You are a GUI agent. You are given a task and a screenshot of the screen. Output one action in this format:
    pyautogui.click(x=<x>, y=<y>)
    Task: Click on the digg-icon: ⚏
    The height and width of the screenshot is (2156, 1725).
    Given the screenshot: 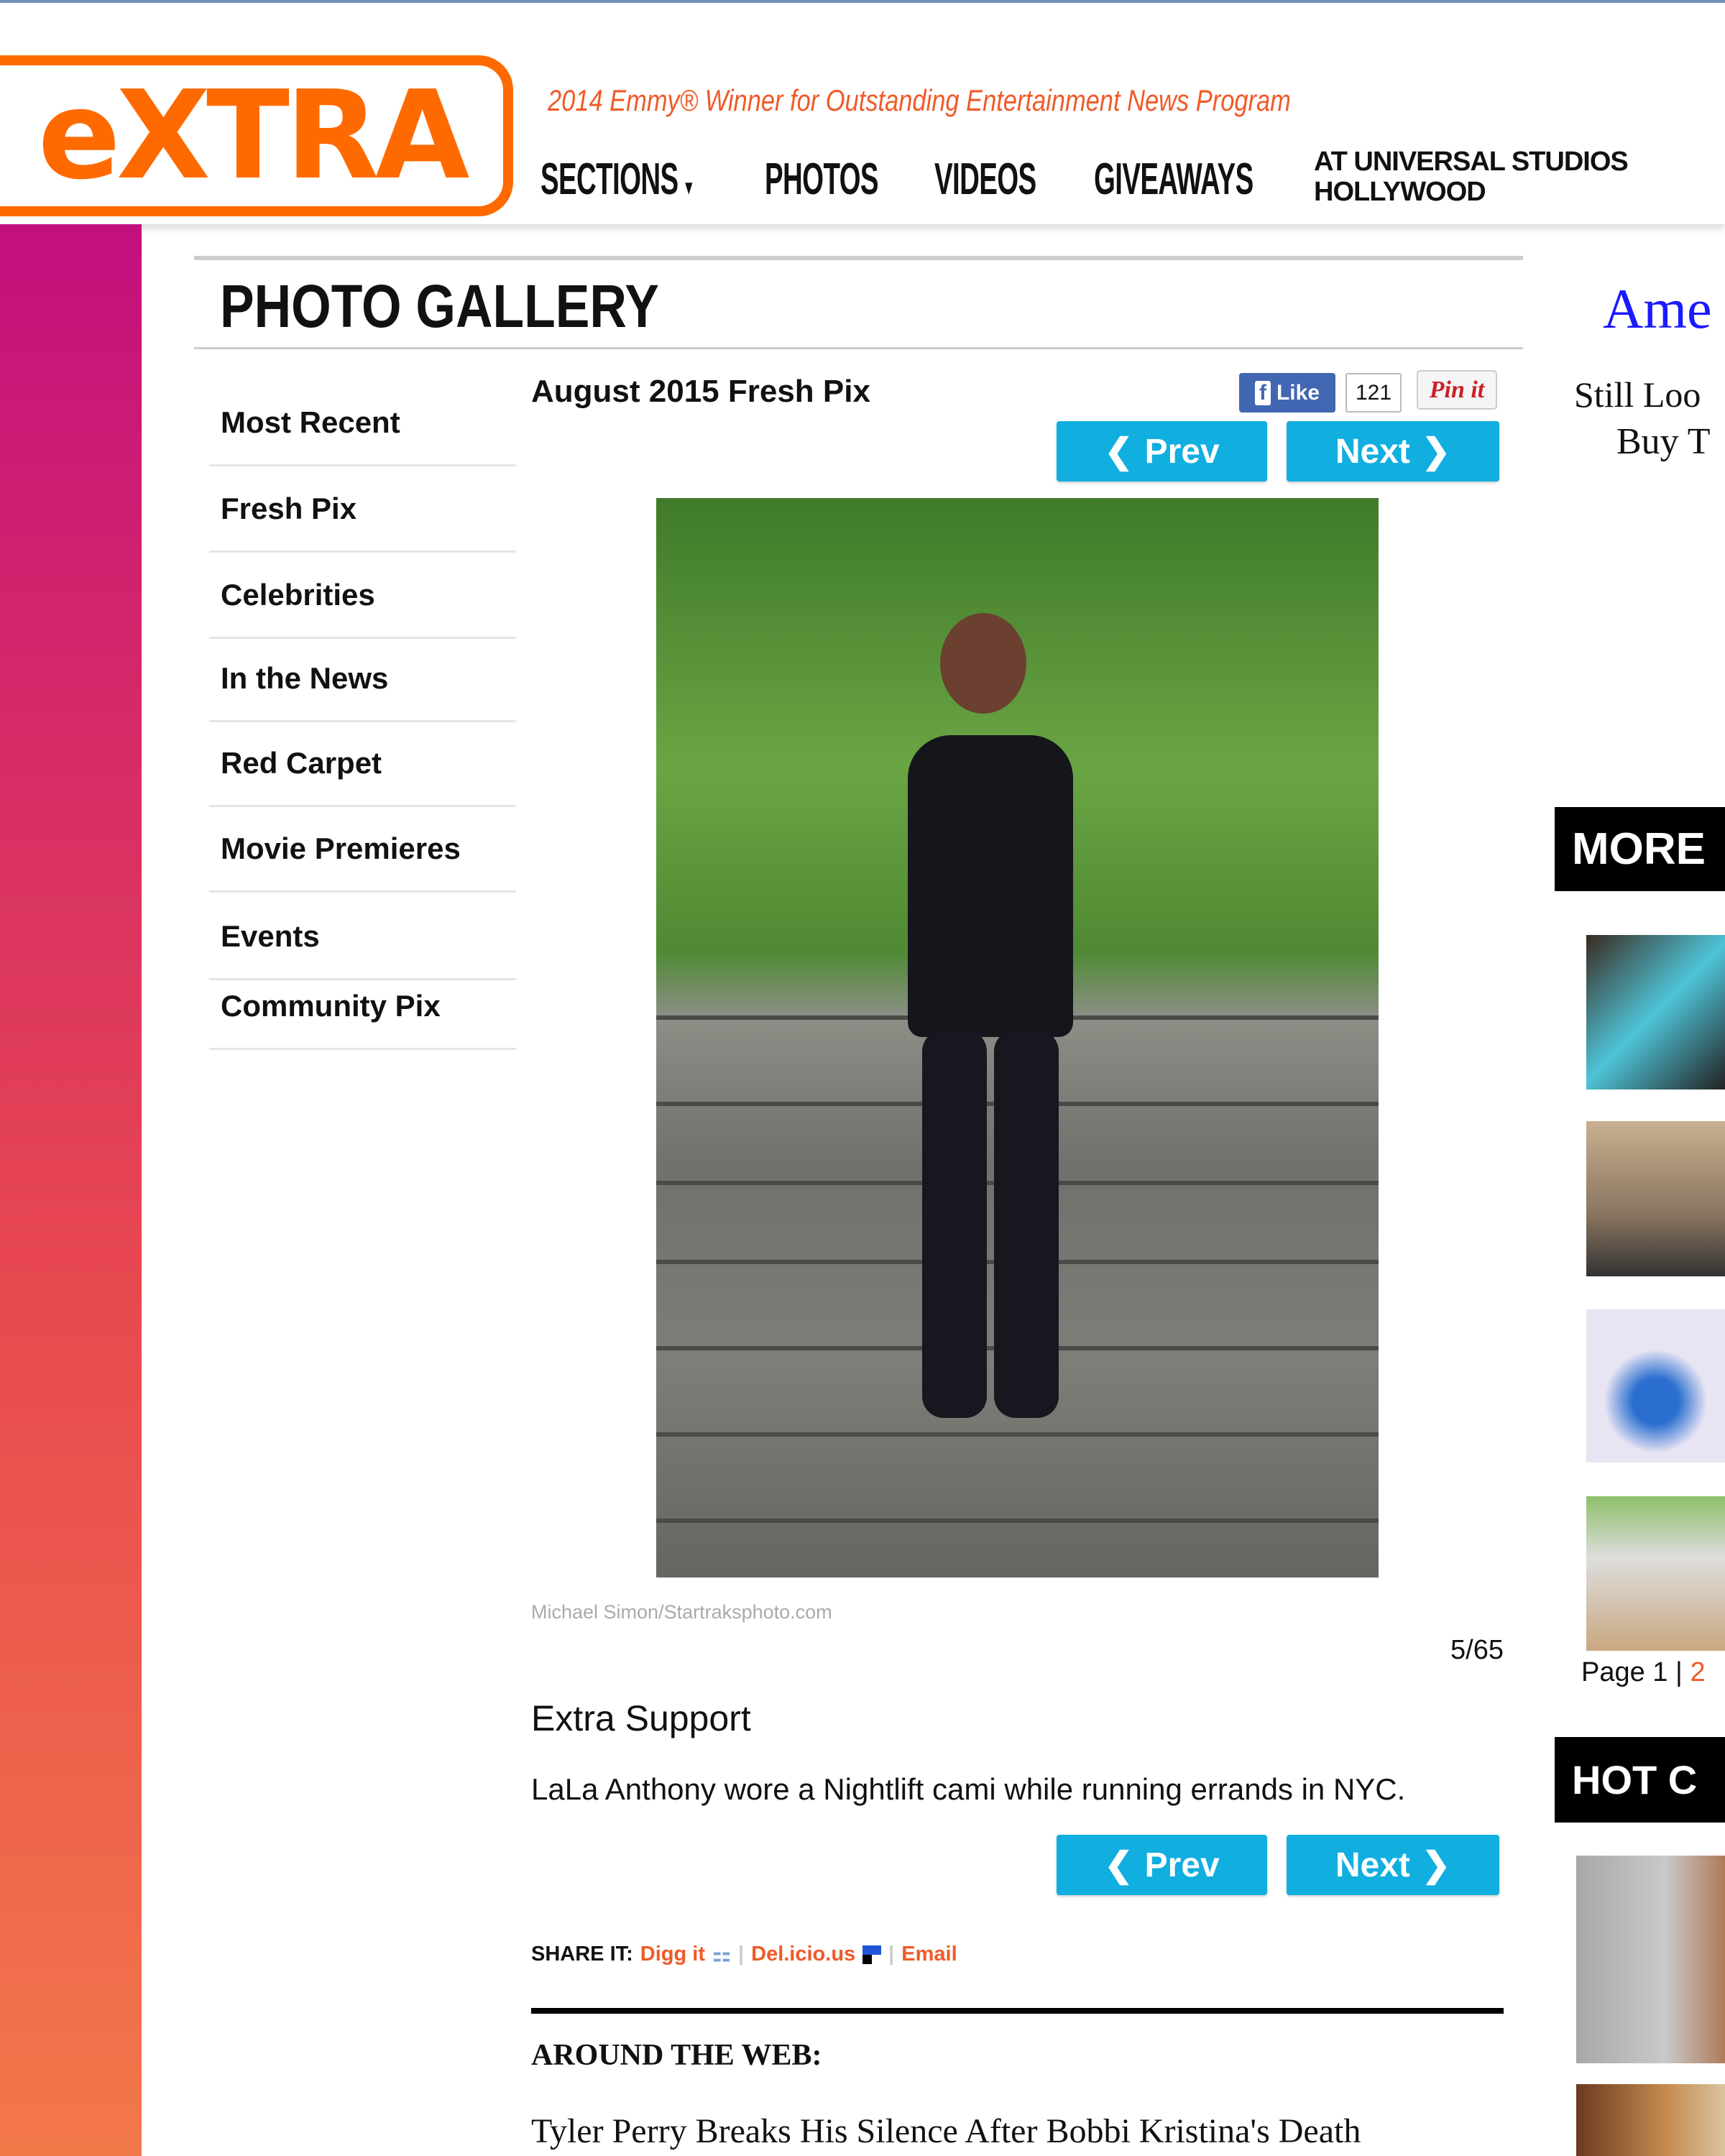 What is the action you would take?
    pyautogui.click(x=721, y=1954)
    